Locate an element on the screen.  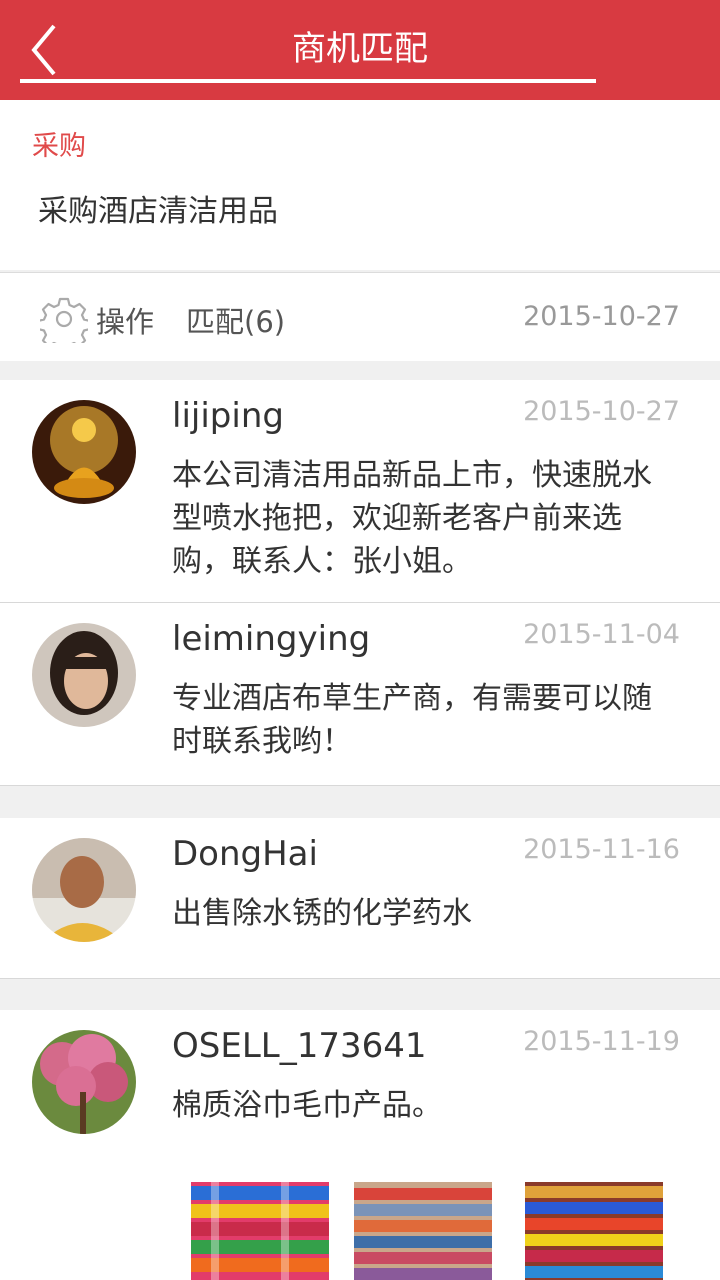
user-name: DongHai is located at coordinates (245, 854).